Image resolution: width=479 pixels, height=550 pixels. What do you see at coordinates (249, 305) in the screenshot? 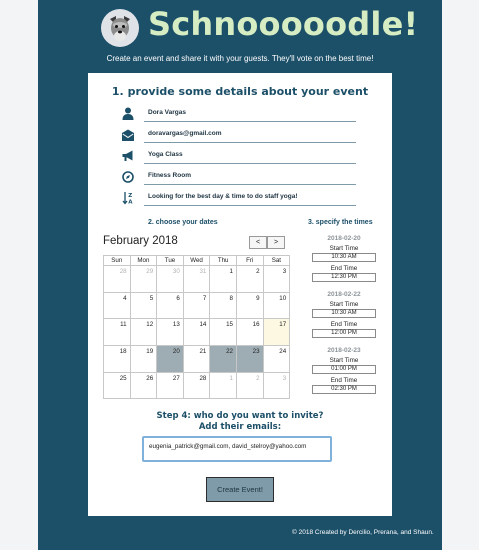
I see `calendar-day-cell: 9` at bounding box center [249, 305].